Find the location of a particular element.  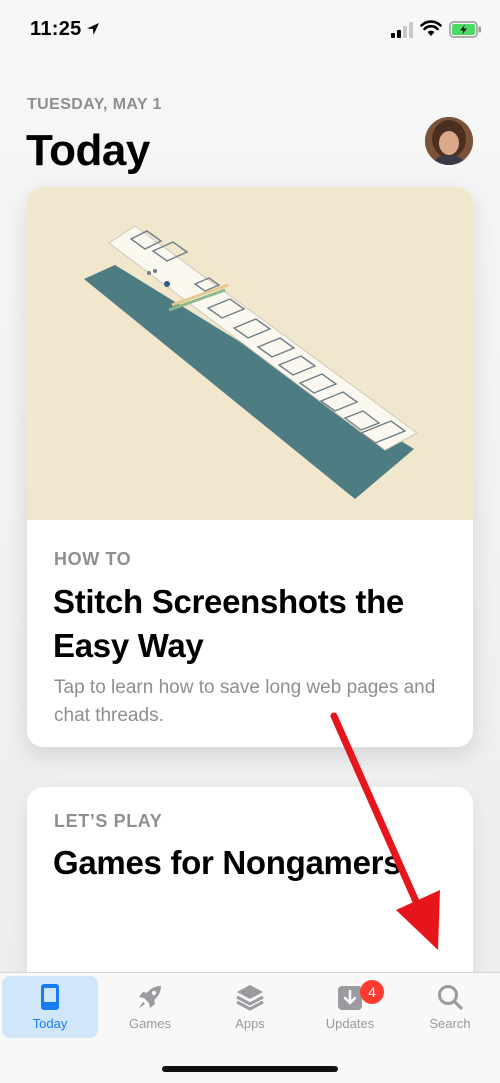

layers-icon is located at coordinates (250, 998).